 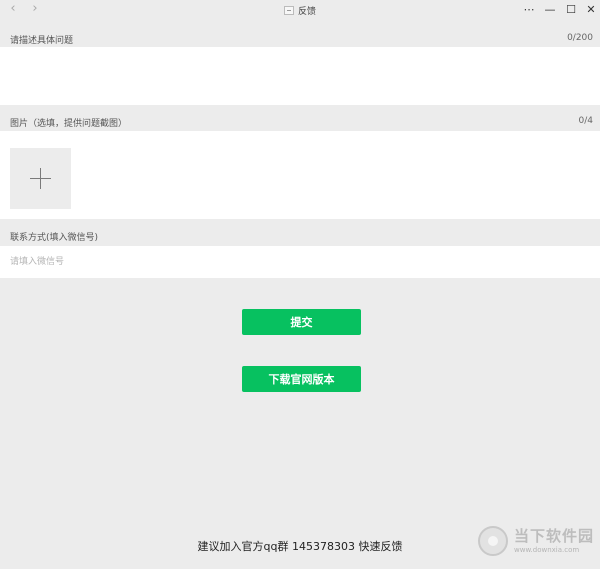 I want to click on window-title-wrap: 反馈, so click(x=300, y=10).